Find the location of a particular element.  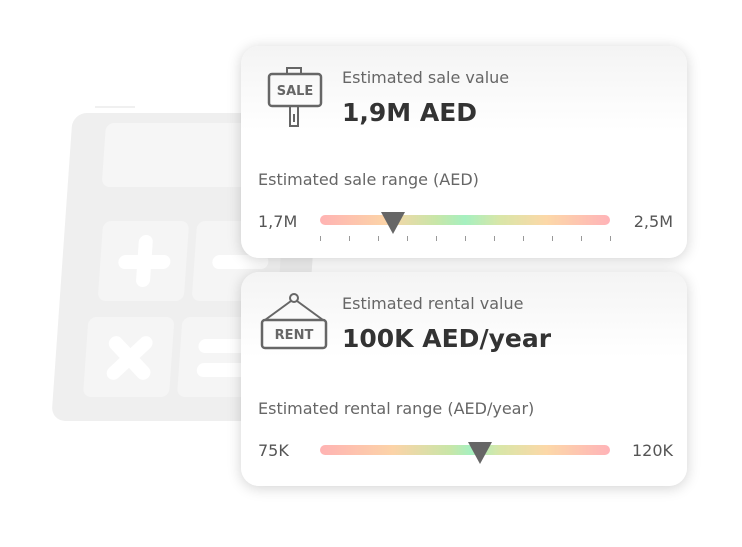

decor-line is located at coordinates (115, 107).